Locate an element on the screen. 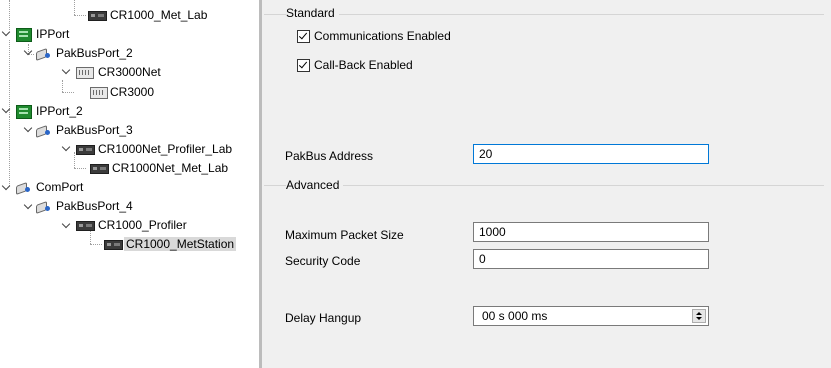  tree-item-ipport: IPPort is located at coordinates (42, 34).